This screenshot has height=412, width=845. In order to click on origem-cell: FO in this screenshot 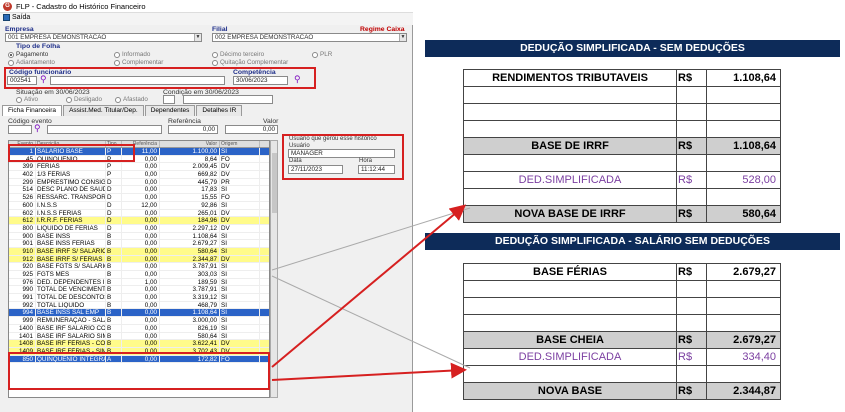, I will do `click(240, 159)`.